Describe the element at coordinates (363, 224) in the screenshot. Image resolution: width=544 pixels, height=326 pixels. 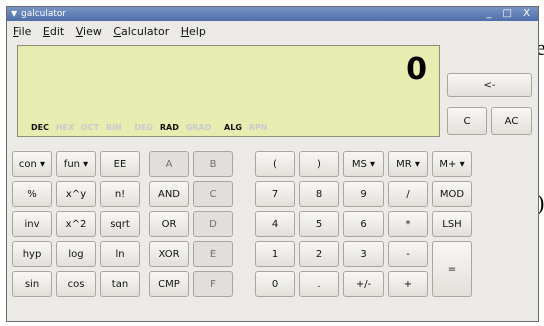
I see `key-2-7: 6` at that location.